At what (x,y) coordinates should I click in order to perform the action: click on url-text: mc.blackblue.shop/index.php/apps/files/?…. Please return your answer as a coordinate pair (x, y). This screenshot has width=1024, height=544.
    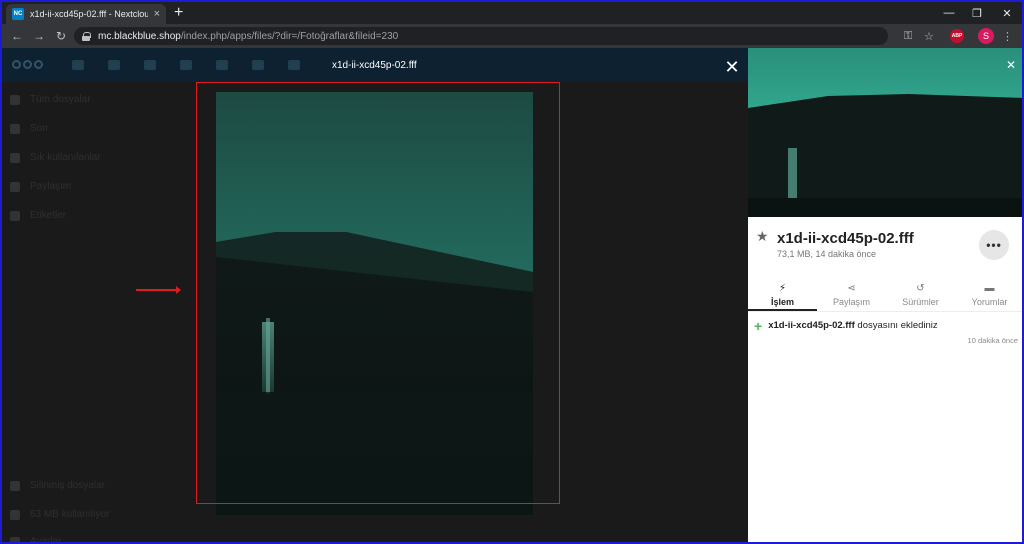
    Looking at the image, I should click on (248, 36).